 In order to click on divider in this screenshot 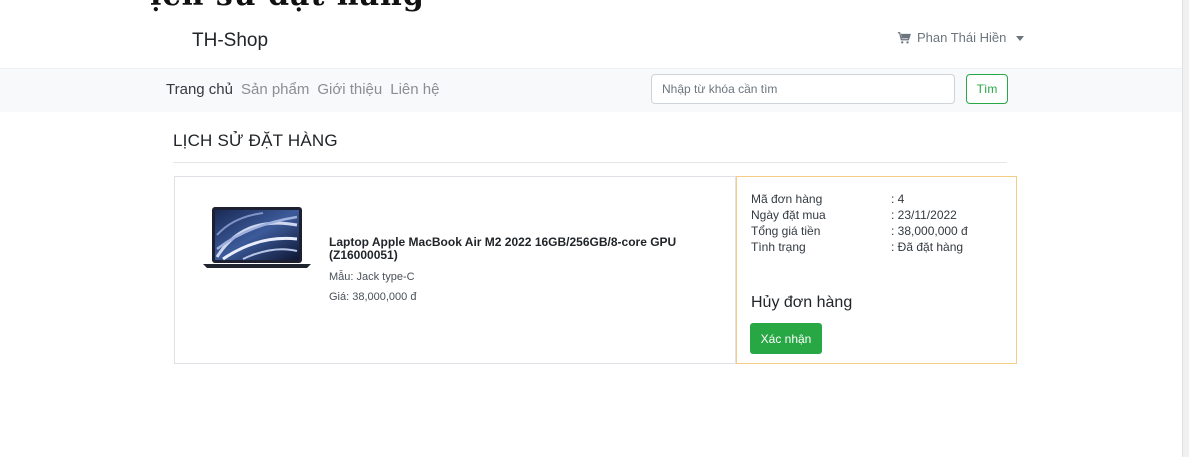, I will do `click(590, 162)`.